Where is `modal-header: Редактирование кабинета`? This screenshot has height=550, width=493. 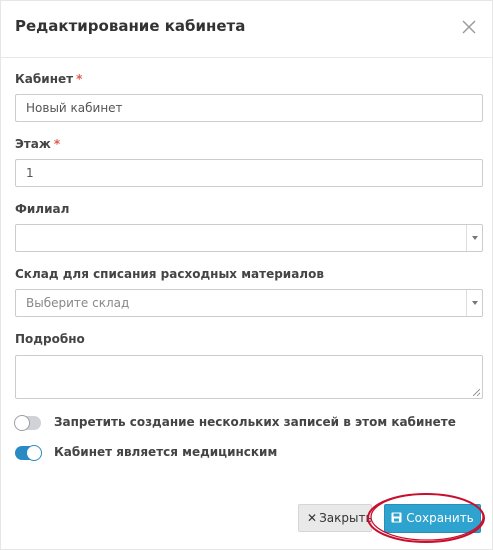
modal-header: Редактирование кабинета is located at coordinates (246, 29).